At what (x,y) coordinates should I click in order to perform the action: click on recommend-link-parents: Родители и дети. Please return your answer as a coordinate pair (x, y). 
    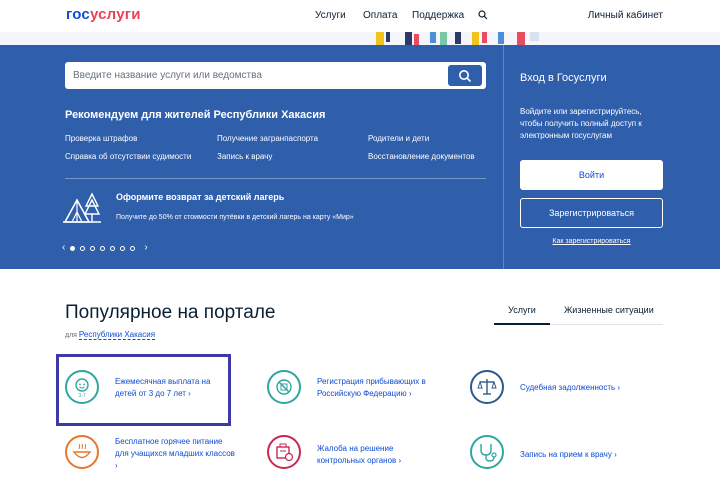
    Looking at the image, I should click on (398, 138).